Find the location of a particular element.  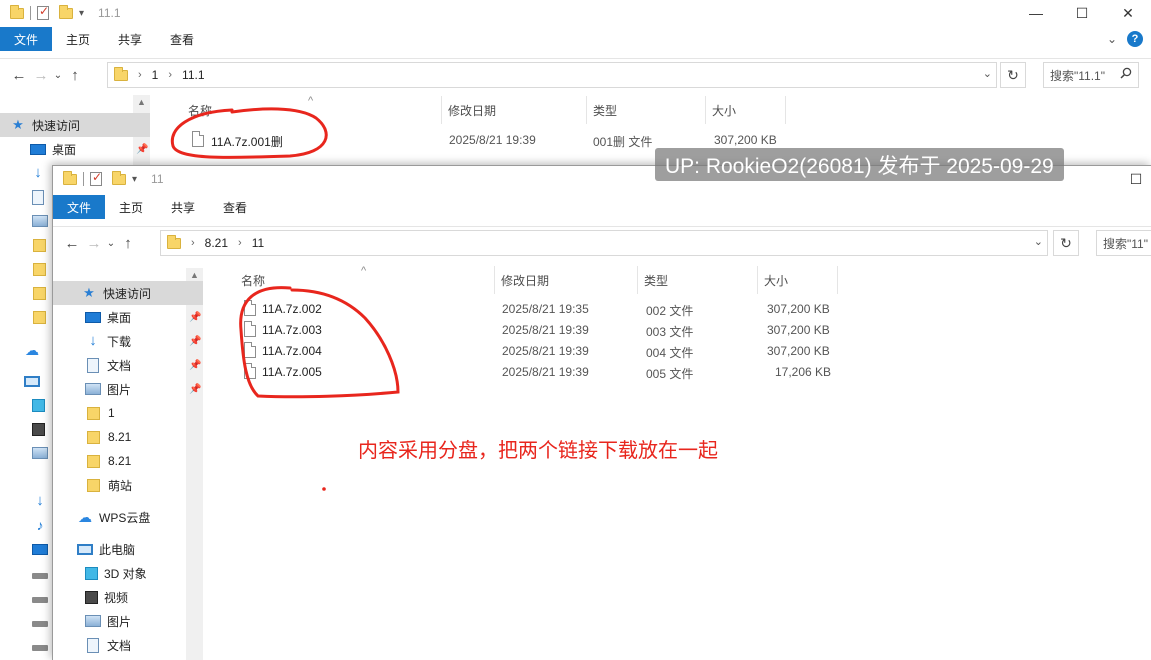

nav-item-3d-objects: 3D 对象 is located at coordinates (100, 573).